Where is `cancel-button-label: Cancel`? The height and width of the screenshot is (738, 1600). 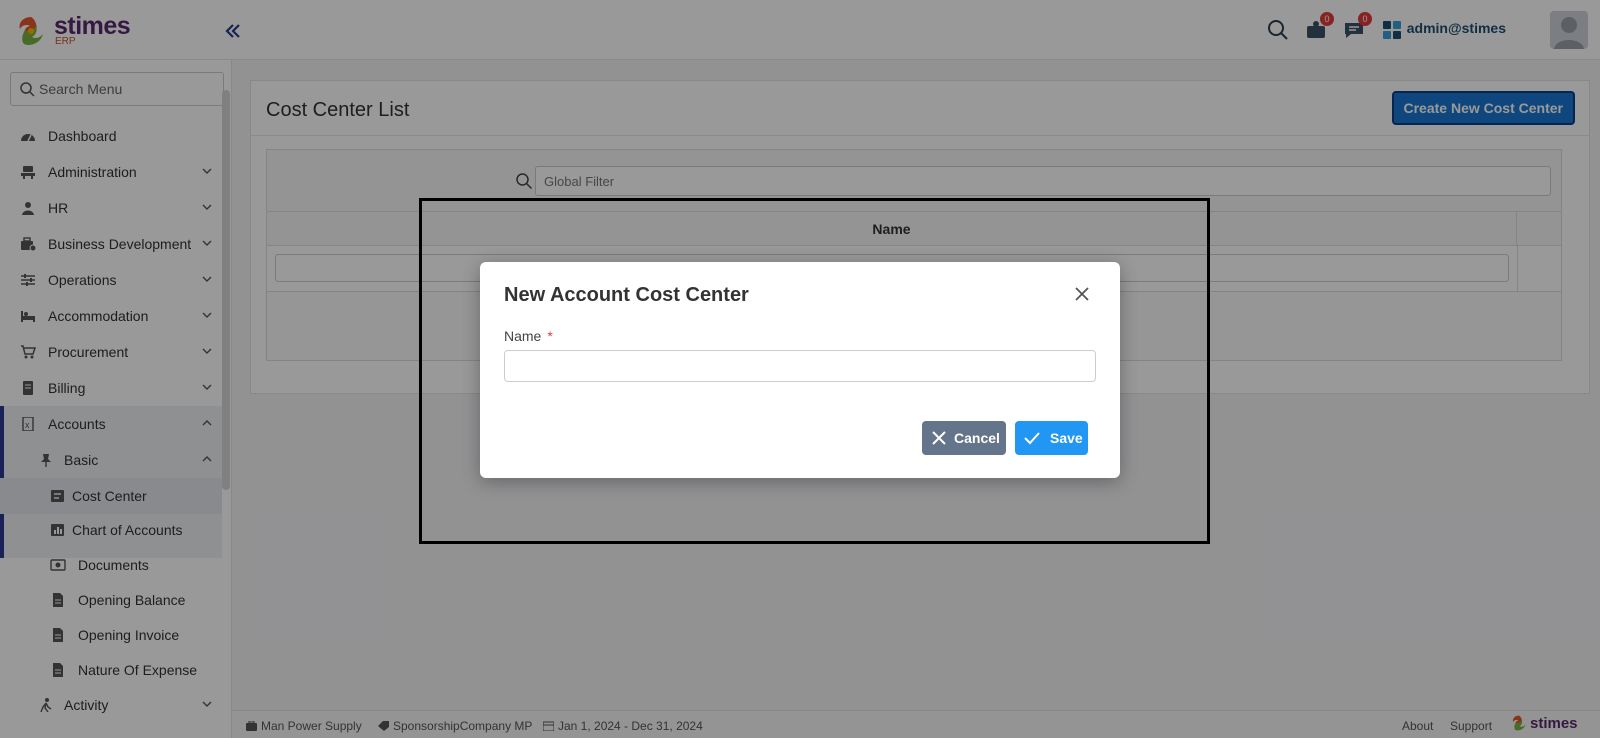 cancel-button-label: Cancel is located at coordinates (977, 438).